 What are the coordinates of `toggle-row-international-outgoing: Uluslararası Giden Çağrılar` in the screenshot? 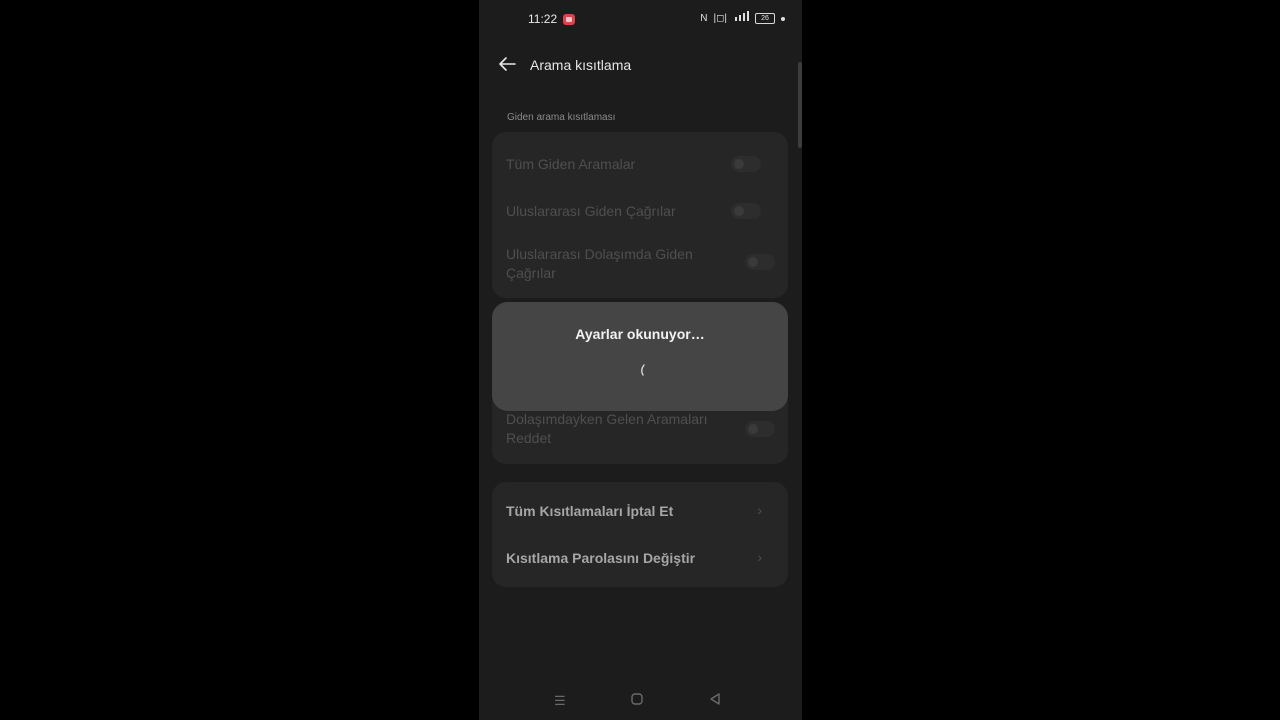 It's located at (640, 211).